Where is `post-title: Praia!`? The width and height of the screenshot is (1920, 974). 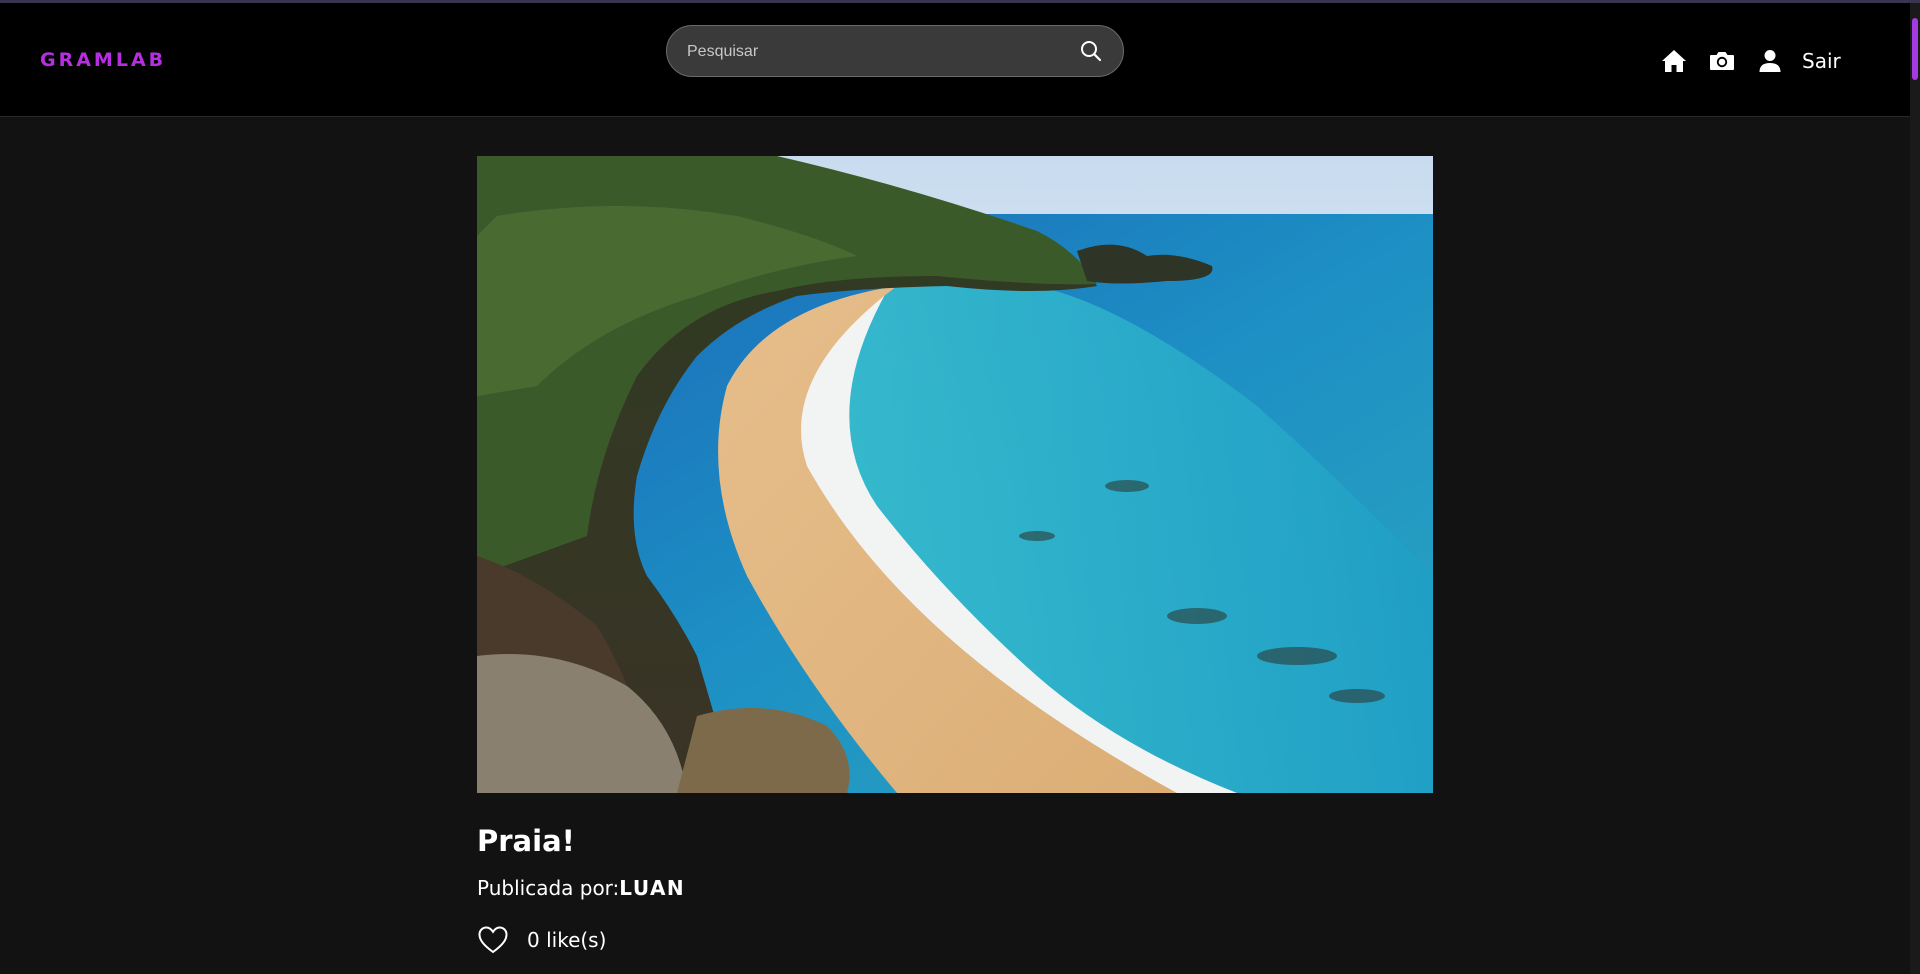
post-title: Praia! is located at coordinates (526, 841).